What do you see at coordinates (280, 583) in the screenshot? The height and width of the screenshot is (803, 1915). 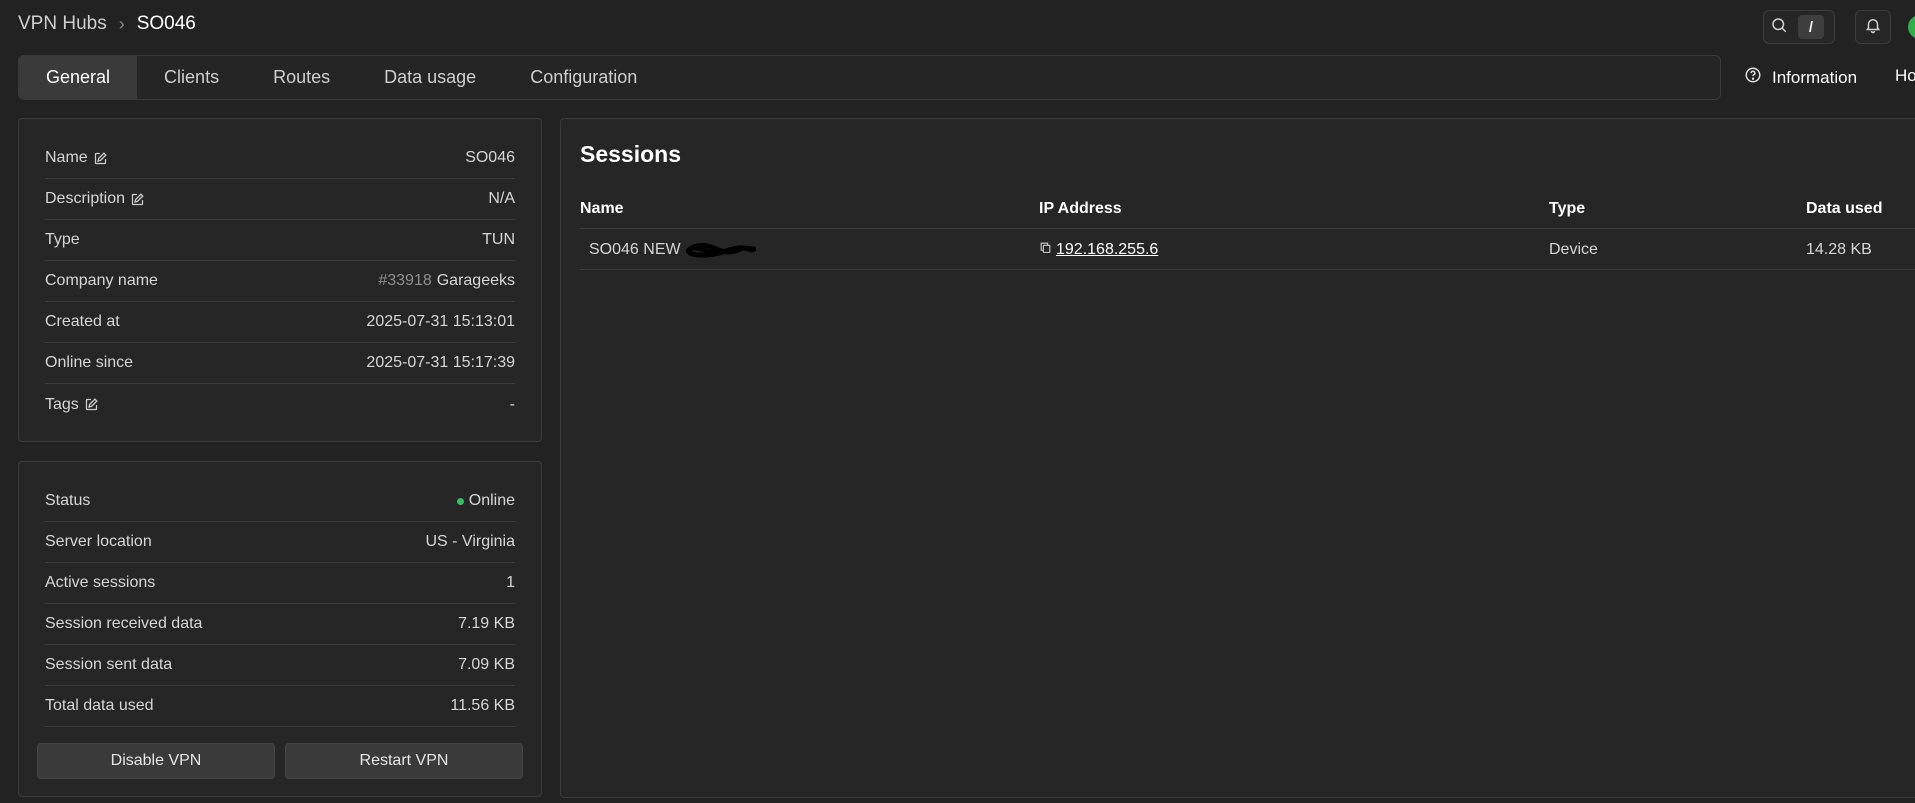 I see `info-row-active-sessions: Active sessions 1` at bounding box center [280, 583].